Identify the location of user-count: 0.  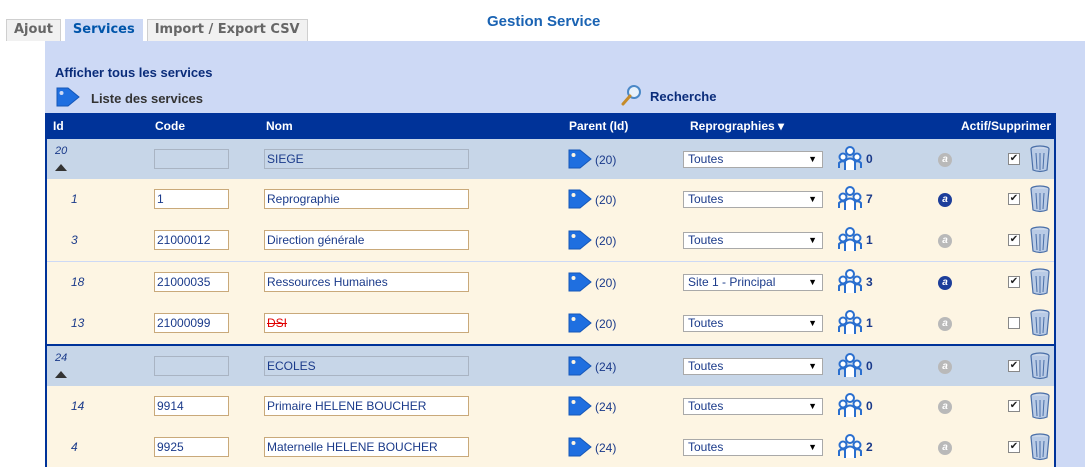
(869, 366).